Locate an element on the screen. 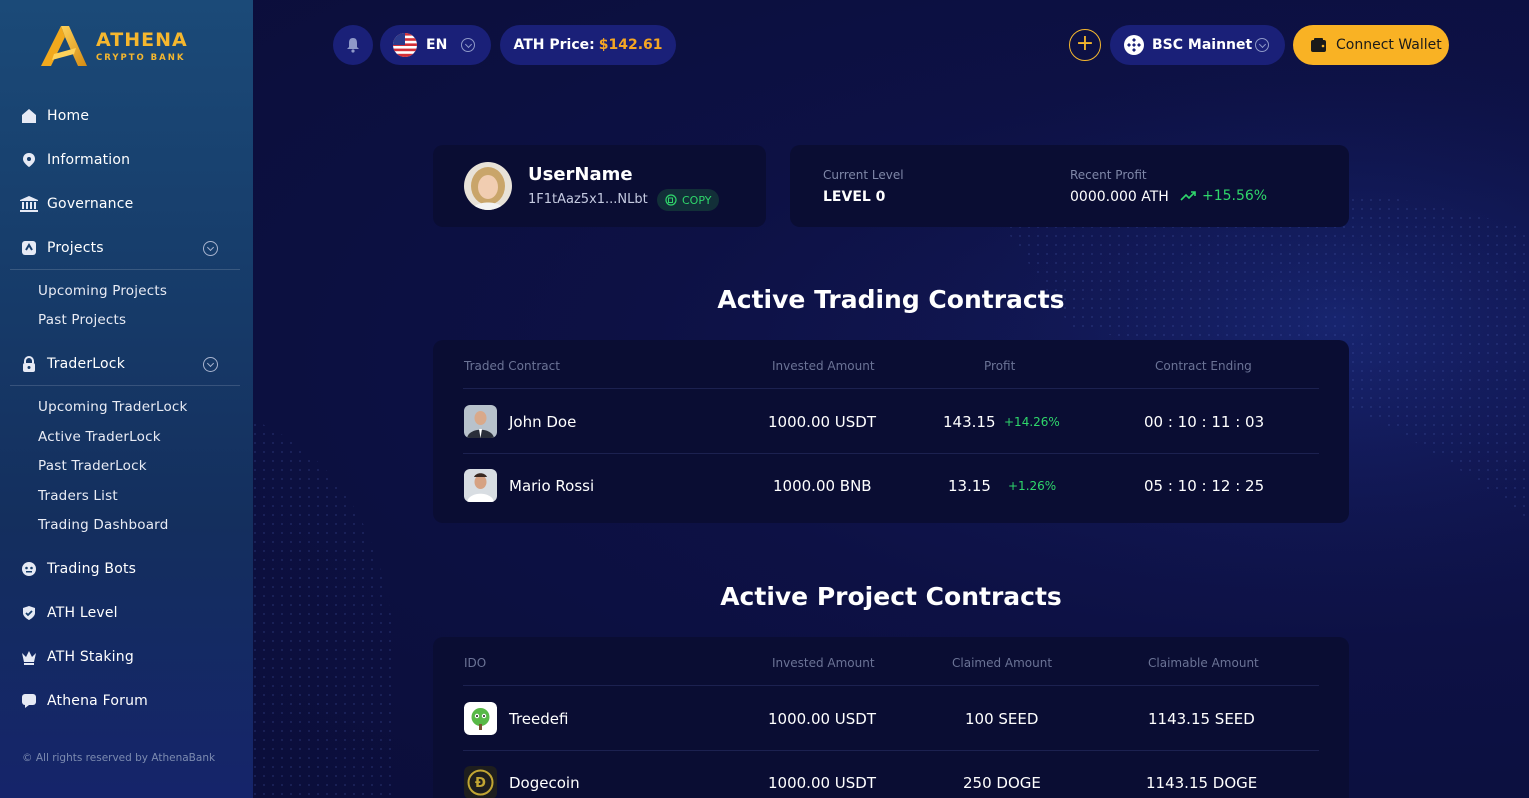 This screenshot has height=798, width=1529. trader-name: Mario Rossi is located at coordinates (552, 486).